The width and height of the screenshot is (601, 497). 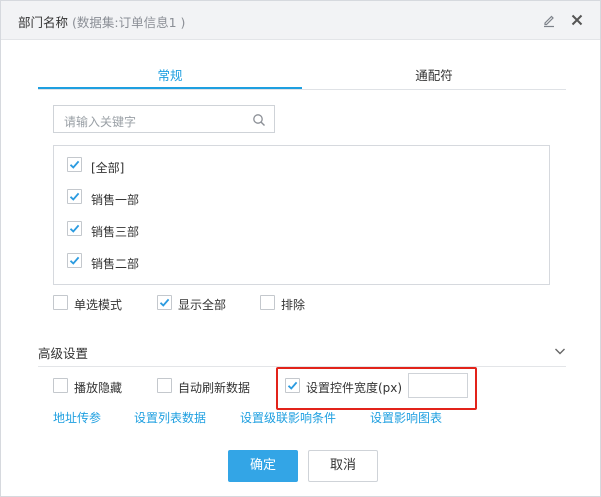 I want to click on list-item-label: 销售一部, so click(x=115, y=200).